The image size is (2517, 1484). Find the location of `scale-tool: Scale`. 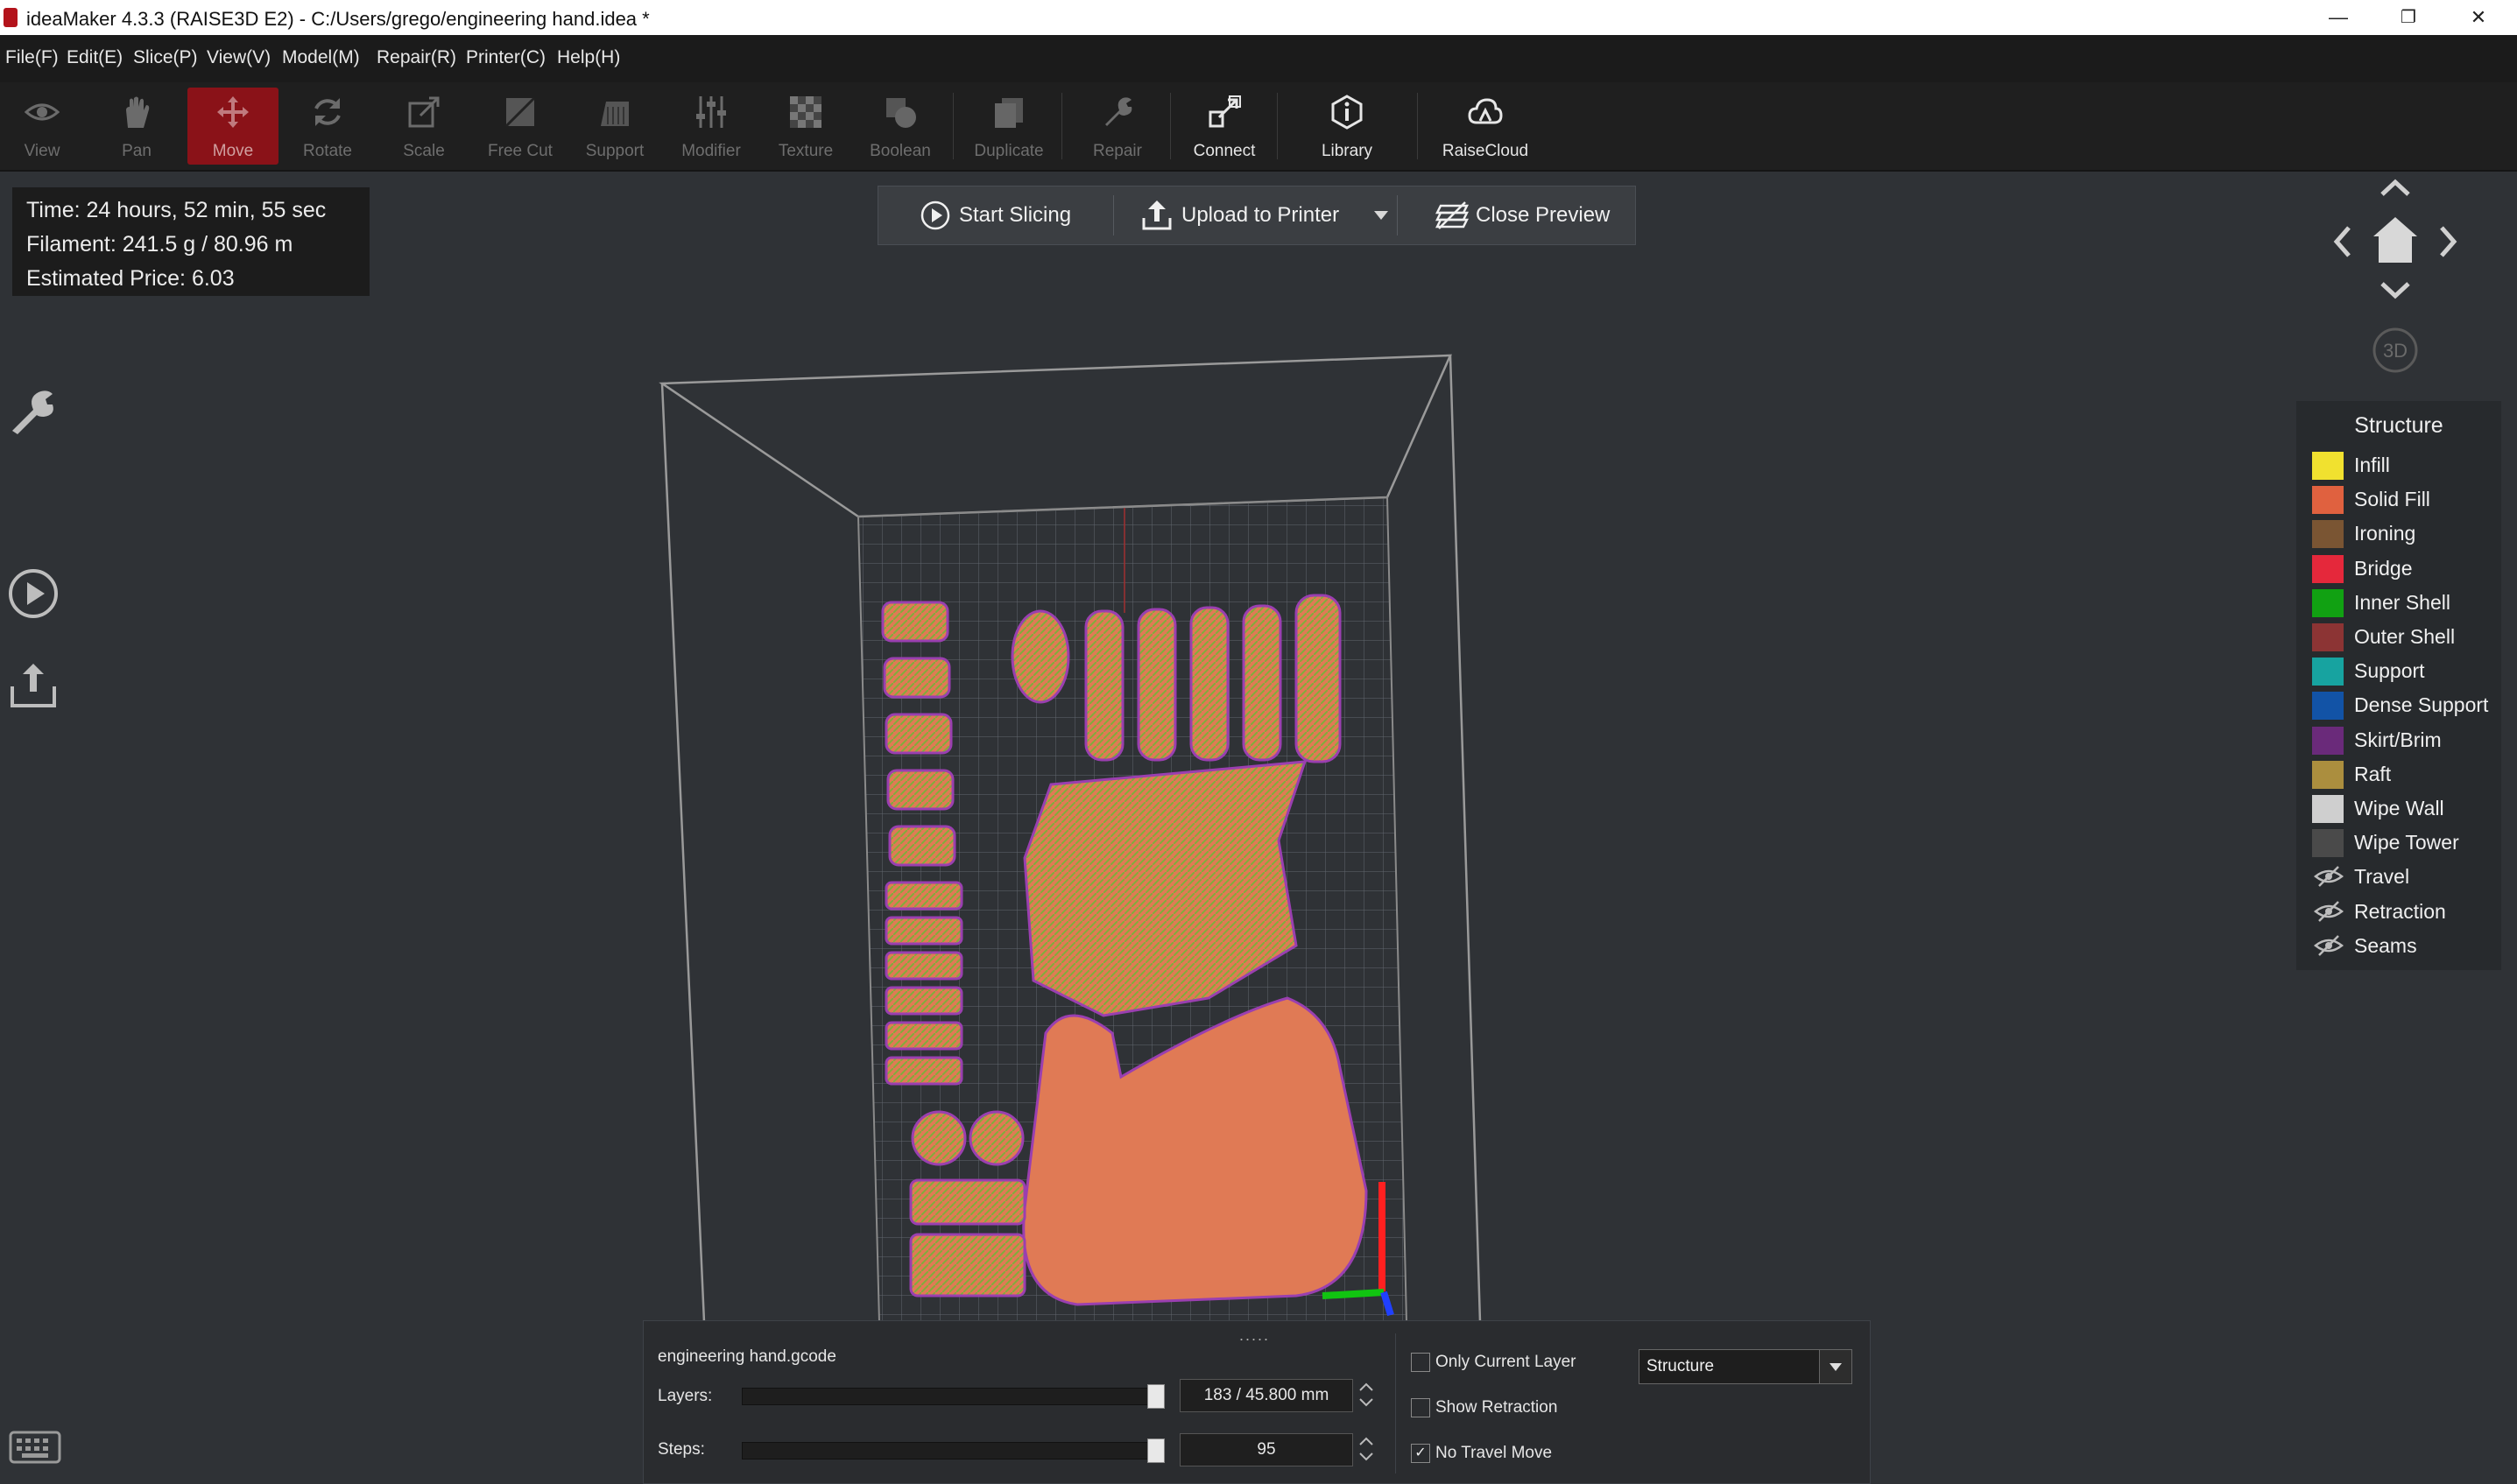

scale-tool: Scale is located at coordinates (423, 126).